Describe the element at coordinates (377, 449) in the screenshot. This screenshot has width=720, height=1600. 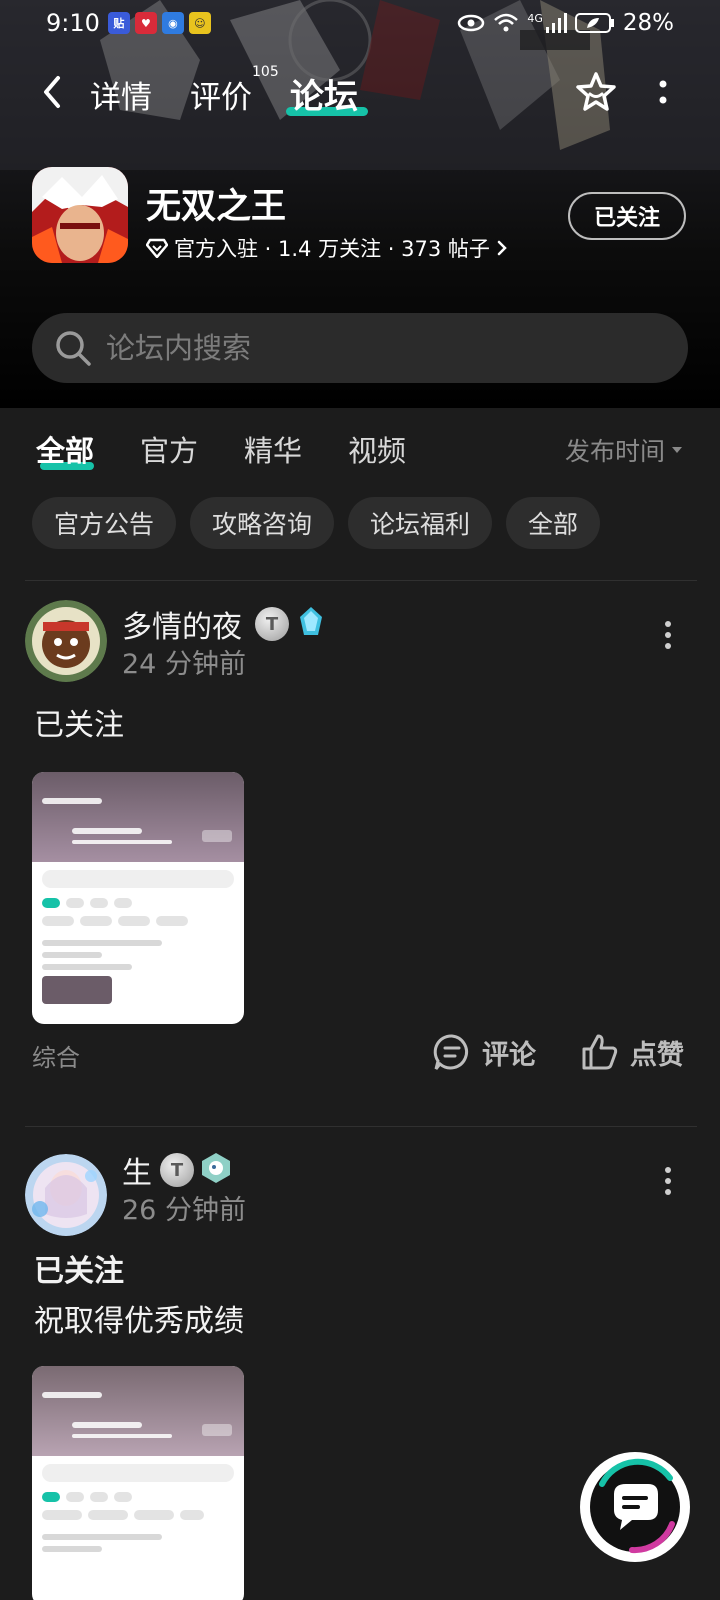
I see `filter-tab-video: 视频` at that location.